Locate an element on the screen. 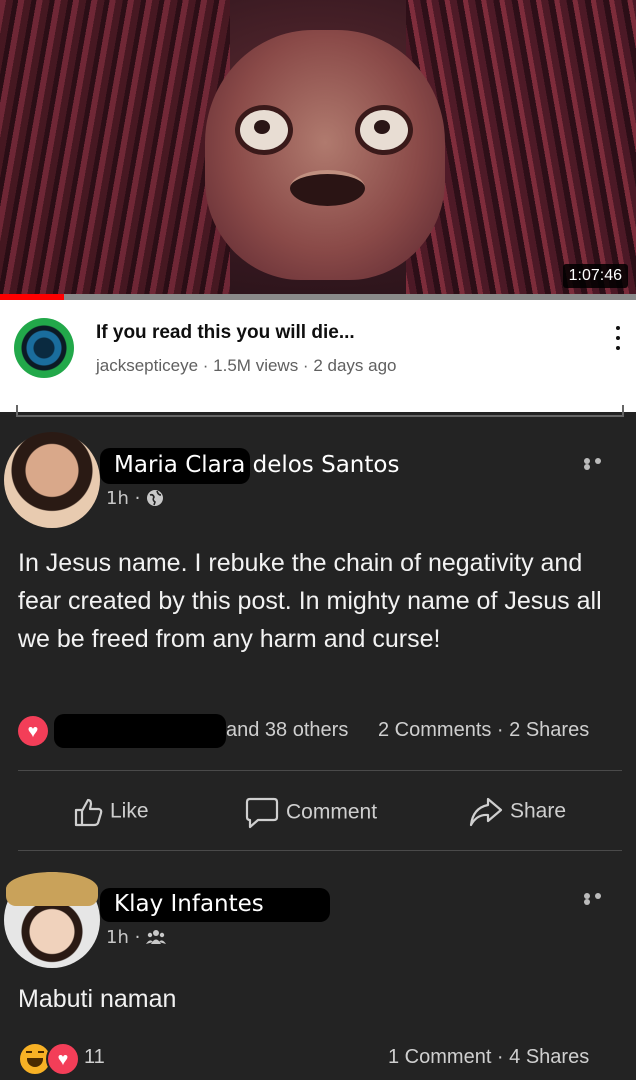 This screenshot has width=636, height=1080. comment-icon is located at coordinates (262, 813).